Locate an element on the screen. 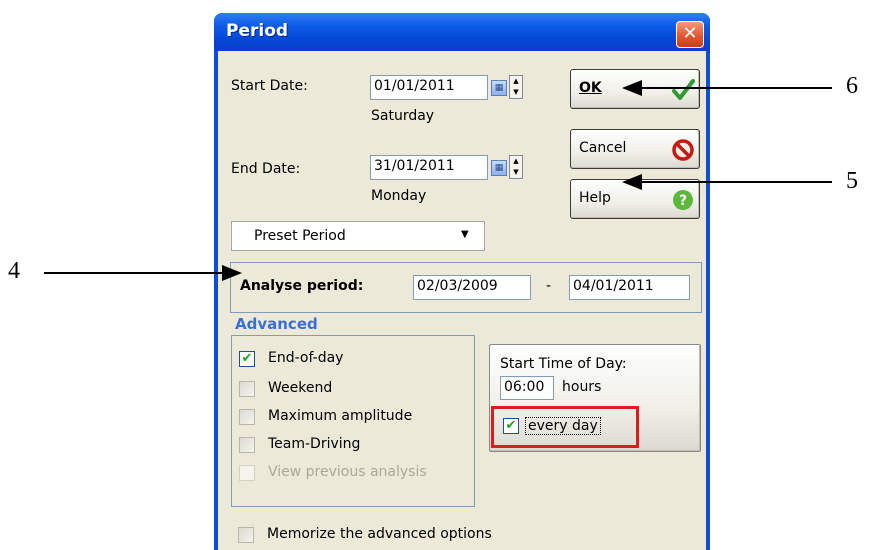 The image size is (882, 550). callout-6: 6 is located at coordinates (852, 86).